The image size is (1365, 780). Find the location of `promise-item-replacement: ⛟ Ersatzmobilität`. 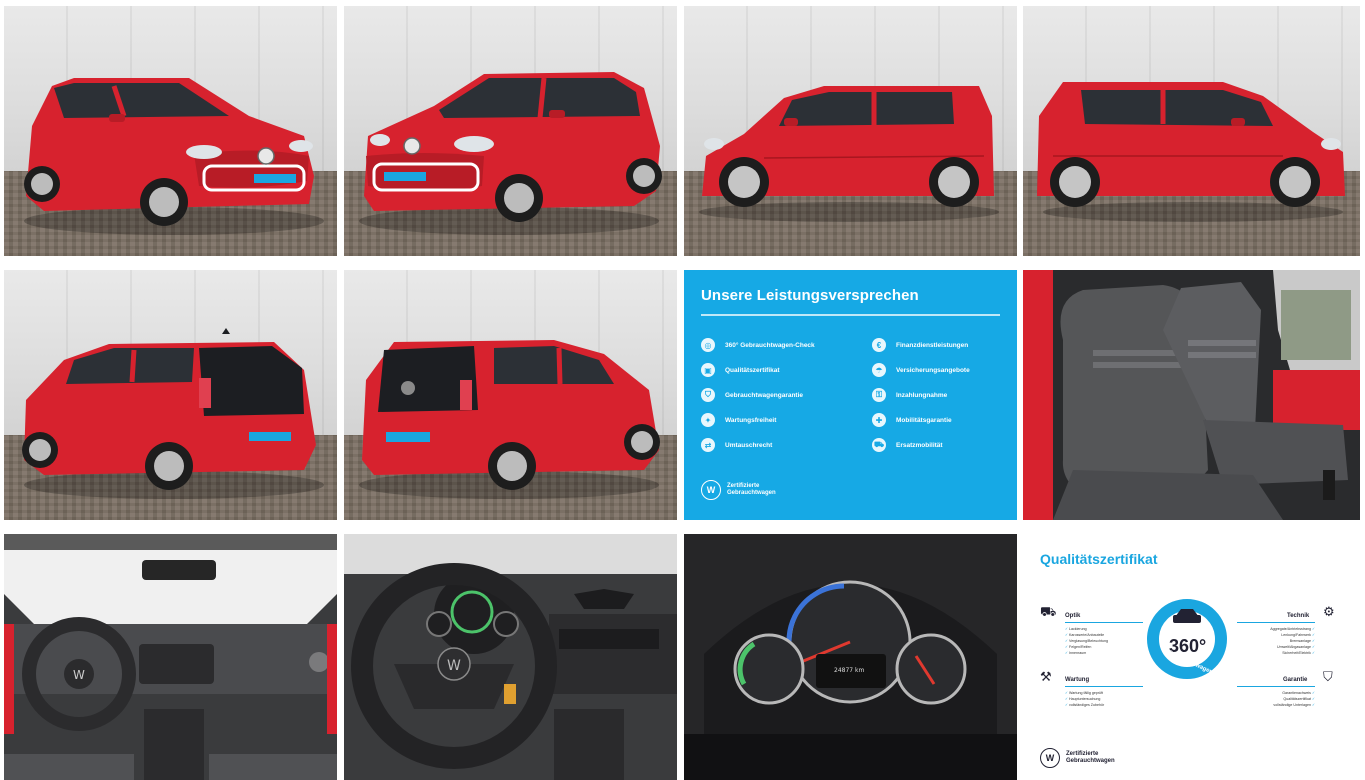

promise-item-replacement: ⛟ Ersatzmobilität is located at coordinates (907, 445).